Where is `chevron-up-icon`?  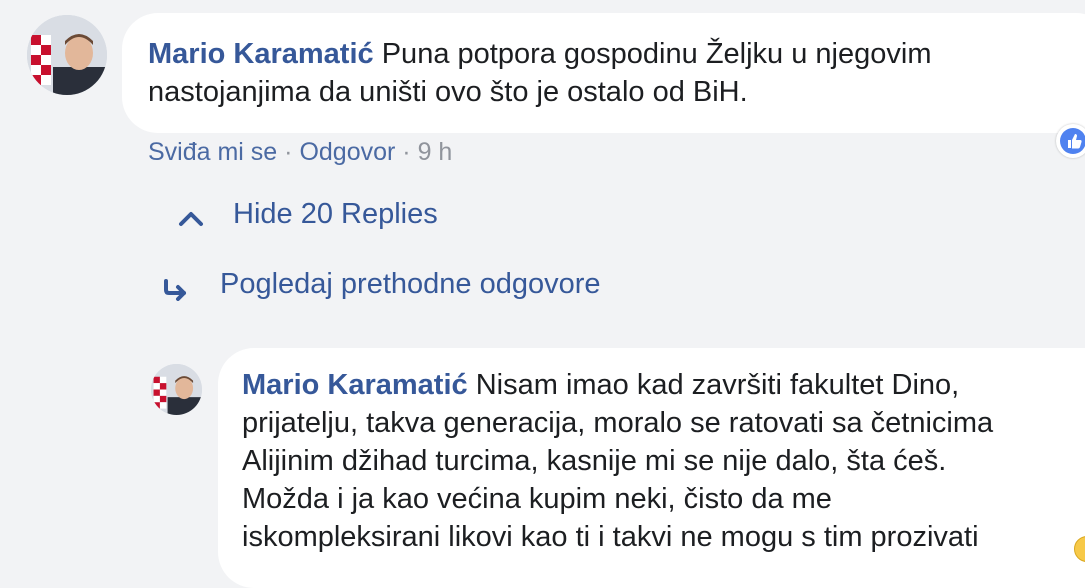
chevron-up-icon is located at coordinates (191, 220).